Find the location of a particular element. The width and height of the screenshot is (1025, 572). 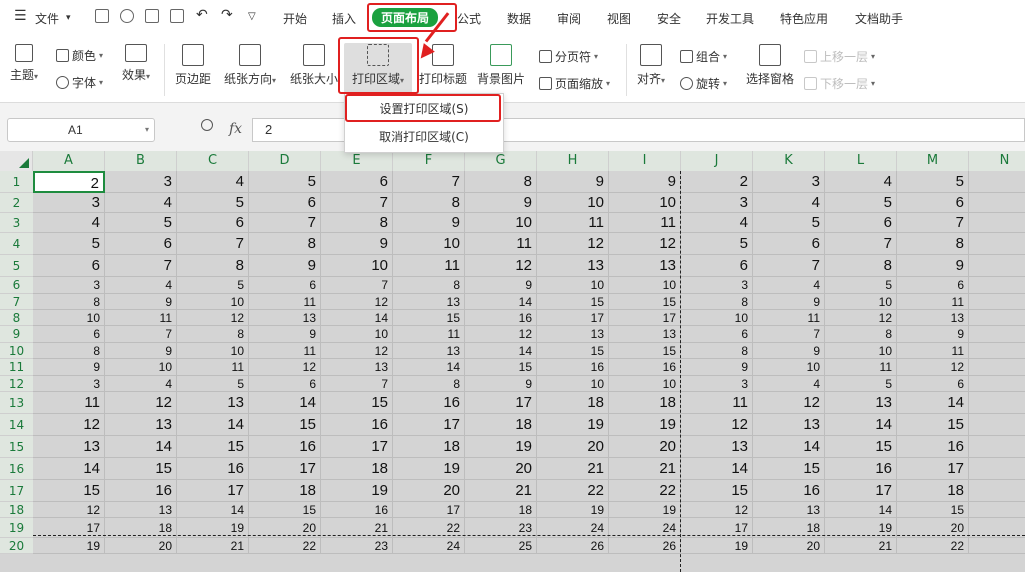

row-header-13: 13 is located at coordinates (16, 403).